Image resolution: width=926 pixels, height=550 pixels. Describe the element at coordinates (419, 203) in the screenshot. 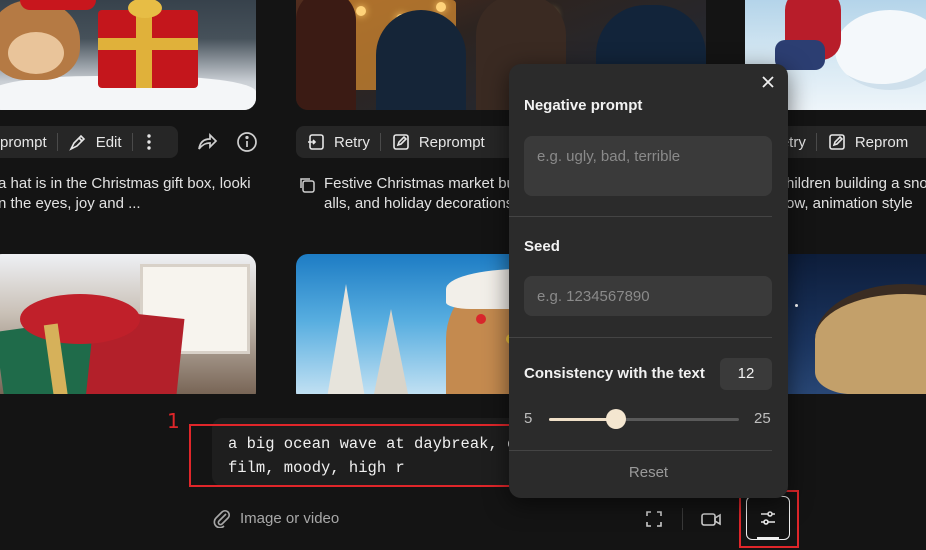

I see `caption-line: alls, and holiday decorations` at that location.